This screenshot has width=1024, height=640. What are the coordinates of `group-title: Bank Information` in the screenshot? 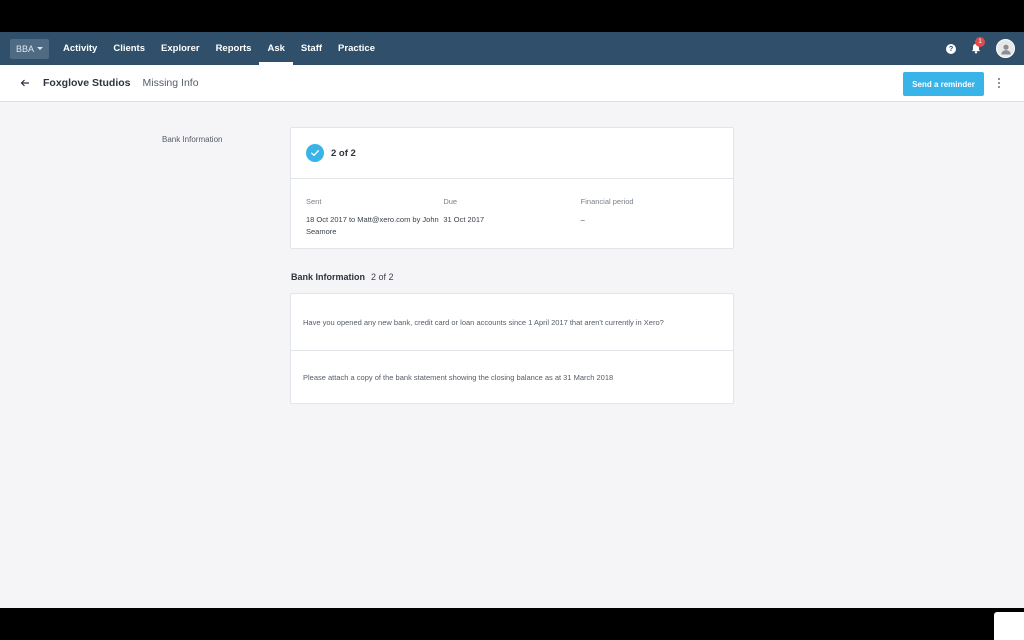 It's located at (328, 277).